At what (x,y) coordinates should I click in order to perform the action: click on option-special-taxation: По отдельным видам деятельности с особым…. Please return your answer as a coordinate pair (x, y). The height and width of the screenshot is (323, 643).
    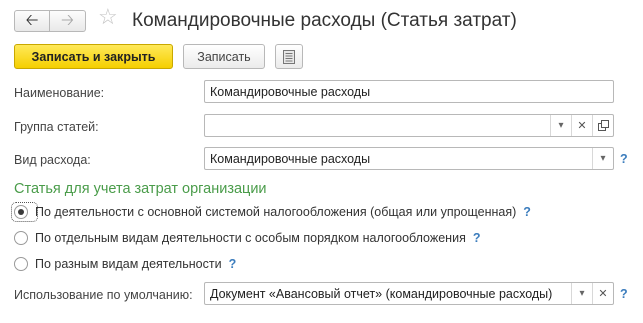
    Looking at the image, I should click on (247, 238).